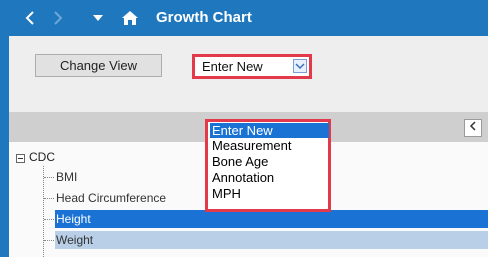 The width and height of the screenshot is (488, 257). Describe the element at coordinates (269, 161) in the screenshot. I see `menu-item-bone-age: Bone Age` at that location.